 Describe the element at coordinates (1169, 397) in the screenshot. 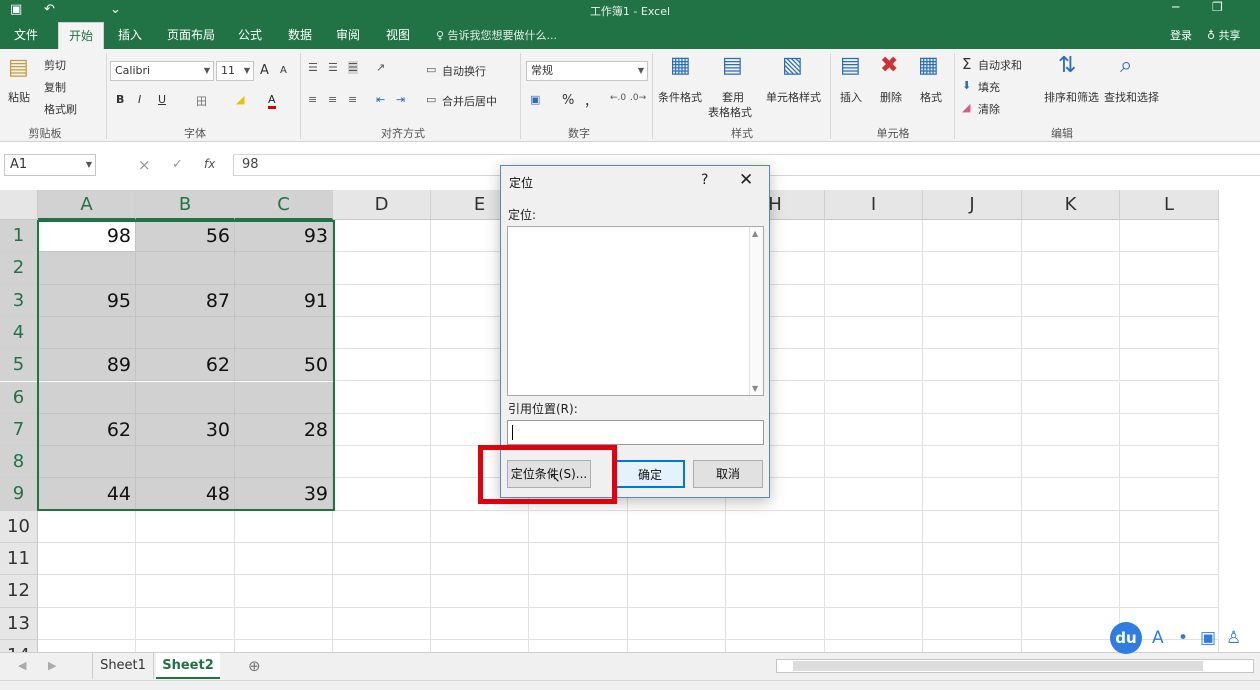

I see `cell-l6` at that location.